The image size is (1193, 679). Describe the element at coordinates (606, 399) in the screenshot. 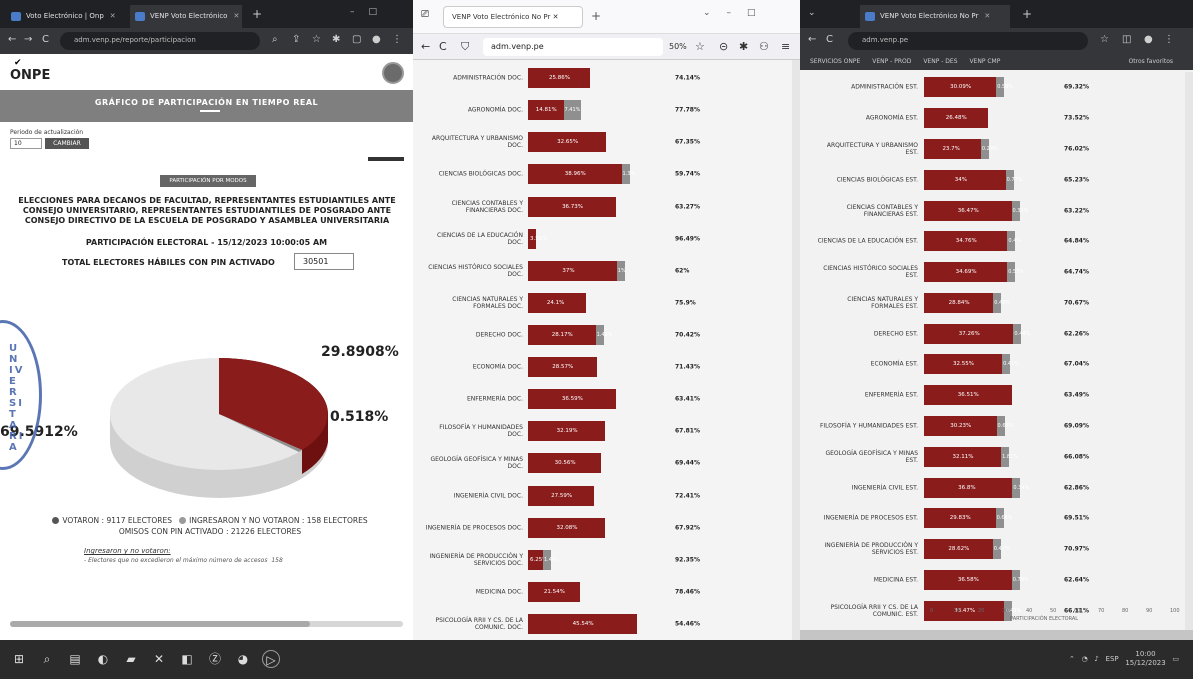

I see `chart-row: ENFERMERÍA DOC. 36.59% 63.41%` at that location.